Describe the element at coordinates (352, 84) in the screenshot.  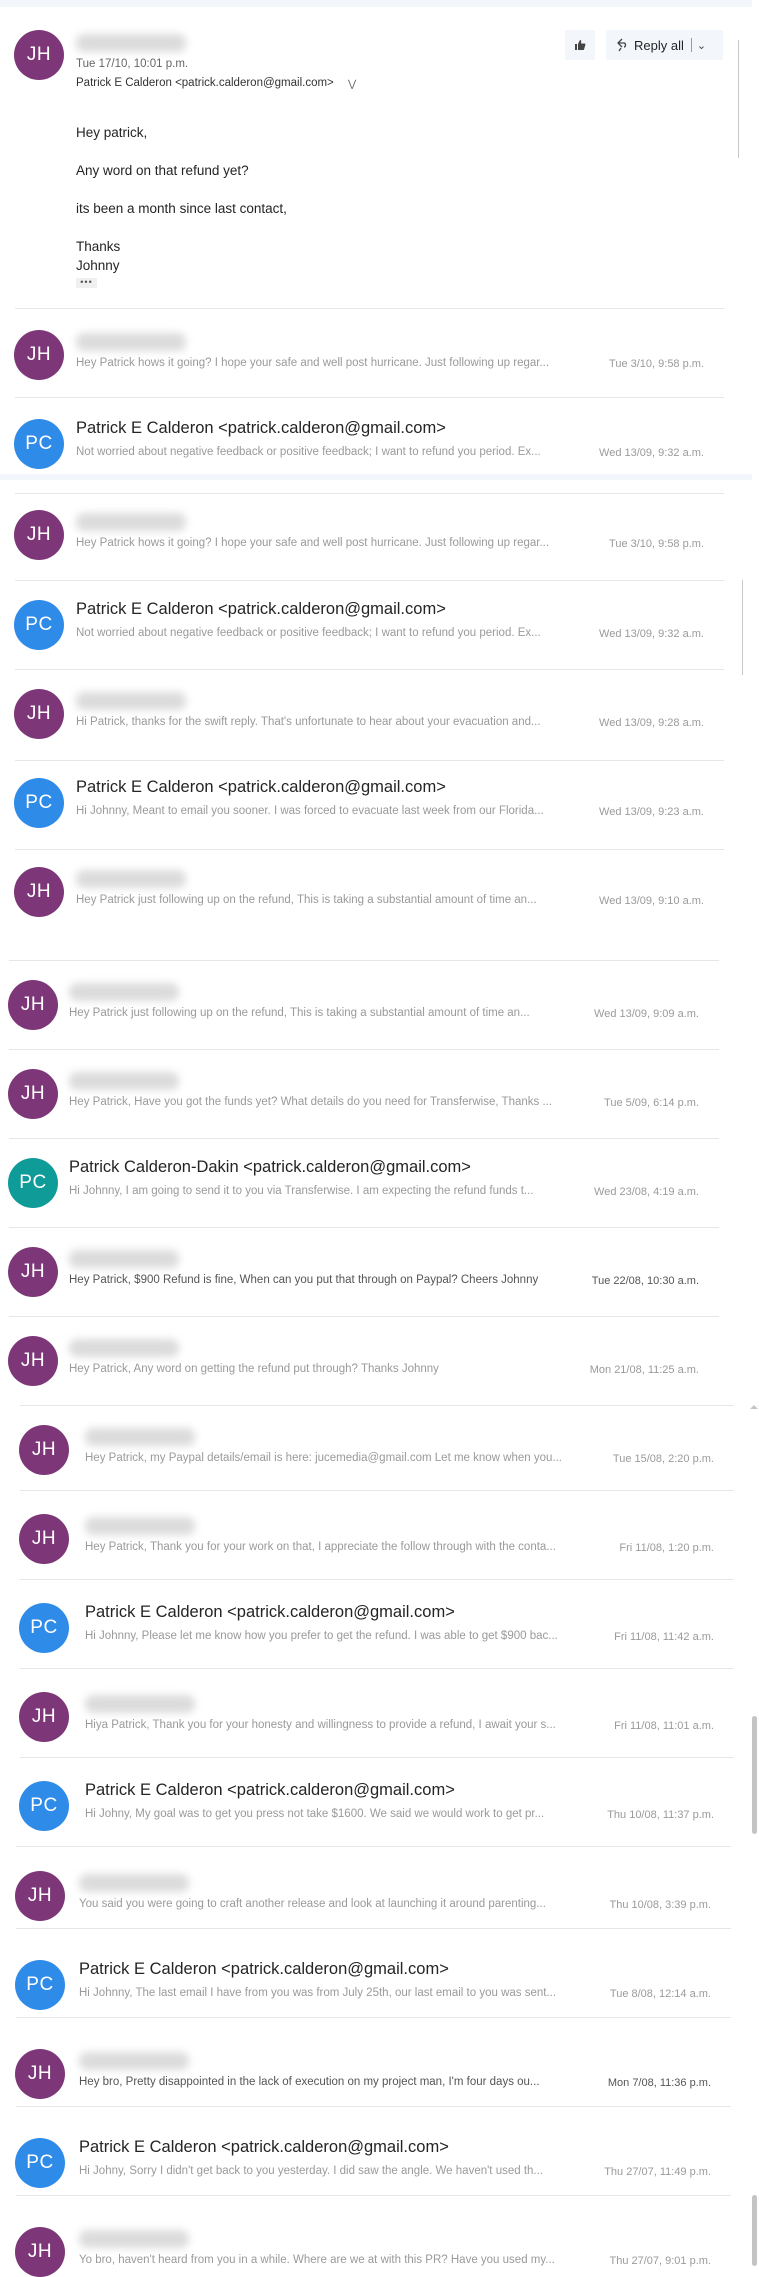
I see `expand-recipients-icon: ⋁` at that location.